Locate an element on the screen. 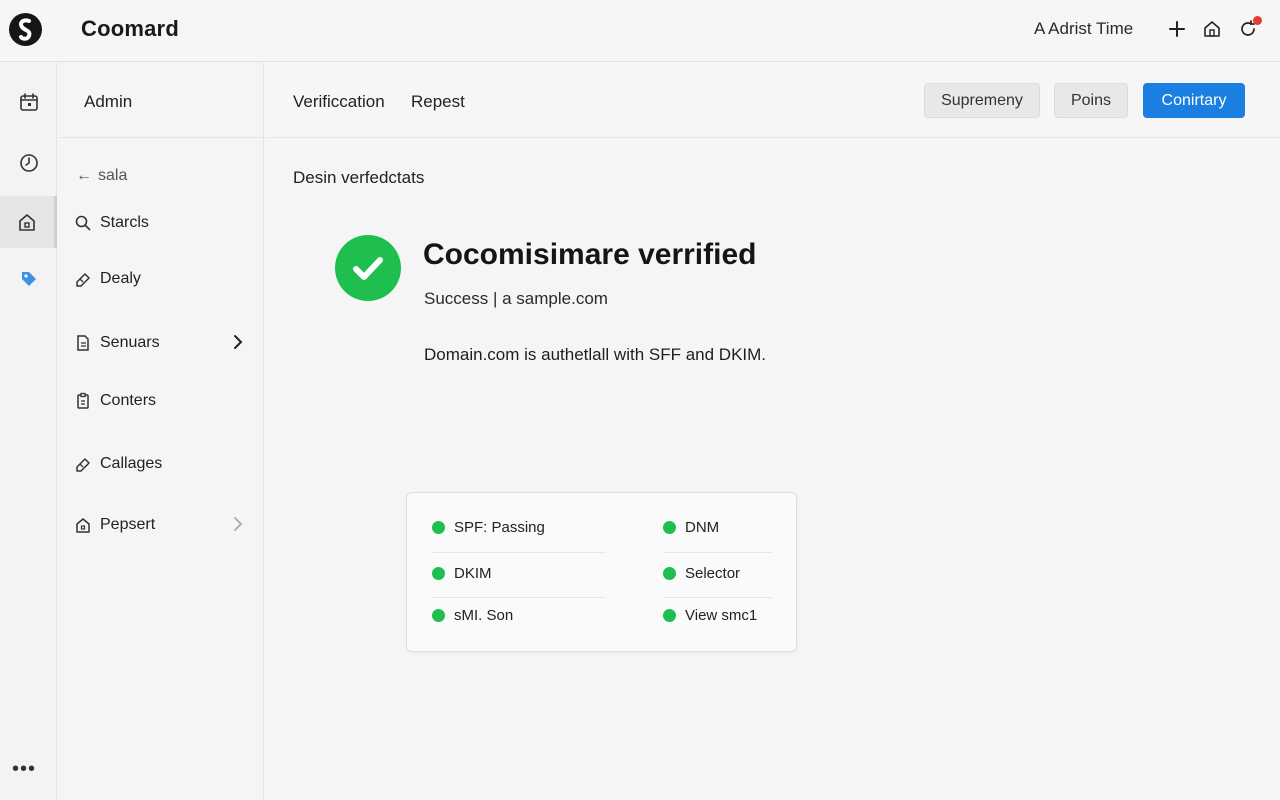  status-item-dkim: DKIM is located at coordinates (462, 573).